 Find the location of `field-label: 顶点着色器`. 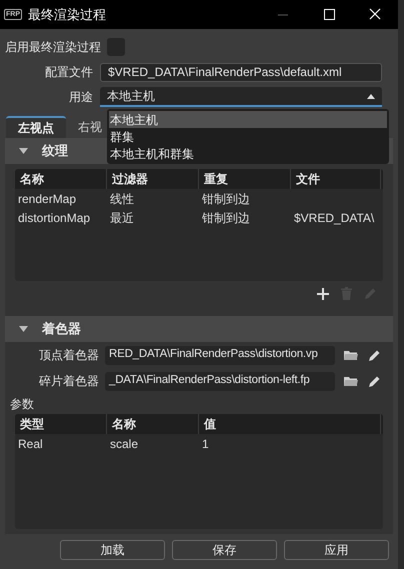

field-label: 顶点着色器 is located at coordinates (69, 355).